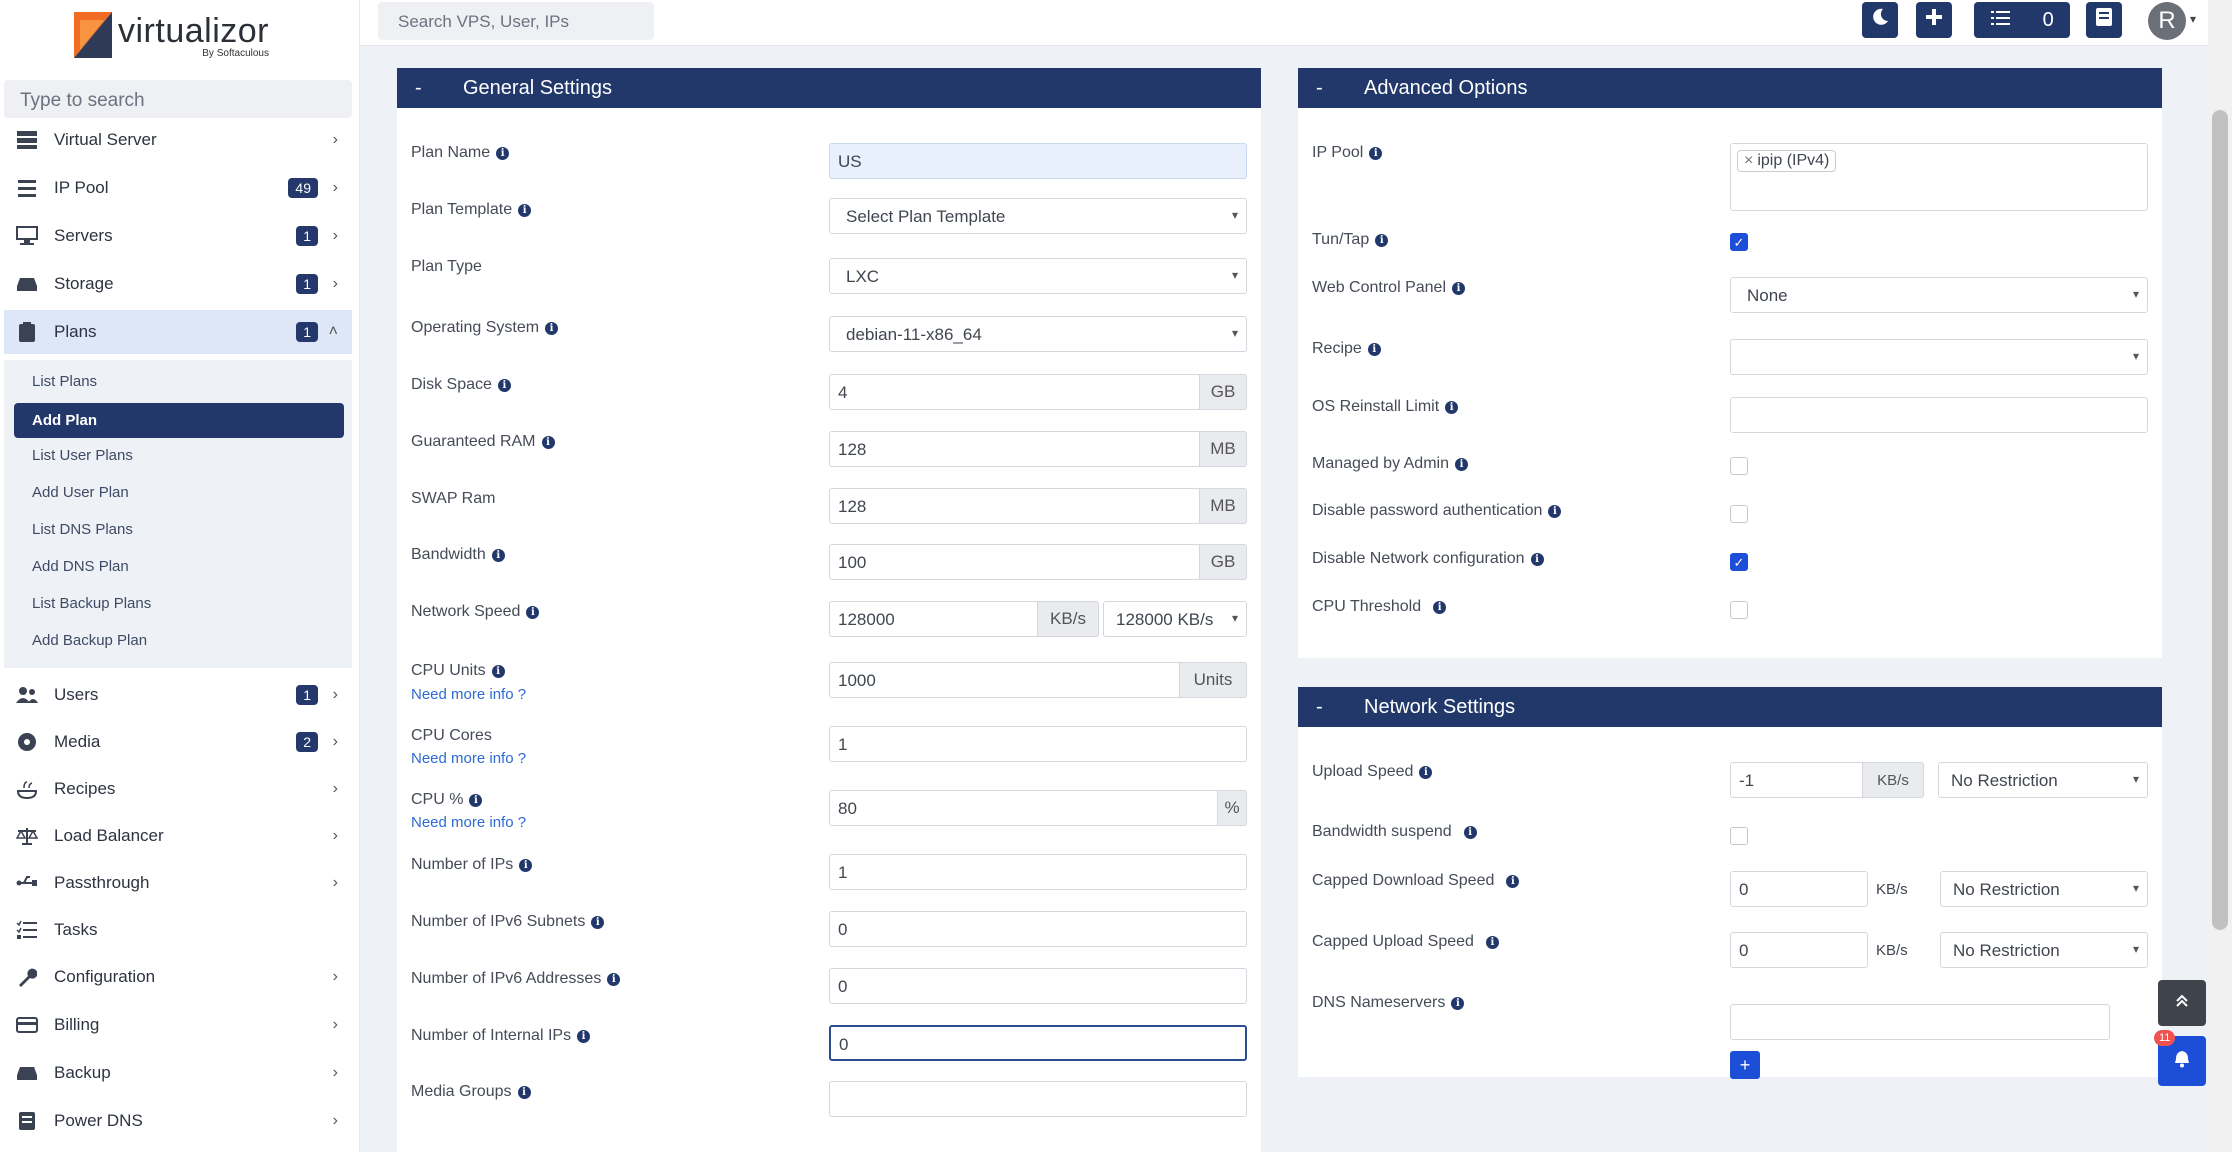 This screenshot has width=2232, height=1152. Describe the element at coordinates (1015, 392) in the screenshot. I see `disk-space-input: 4` at that location.